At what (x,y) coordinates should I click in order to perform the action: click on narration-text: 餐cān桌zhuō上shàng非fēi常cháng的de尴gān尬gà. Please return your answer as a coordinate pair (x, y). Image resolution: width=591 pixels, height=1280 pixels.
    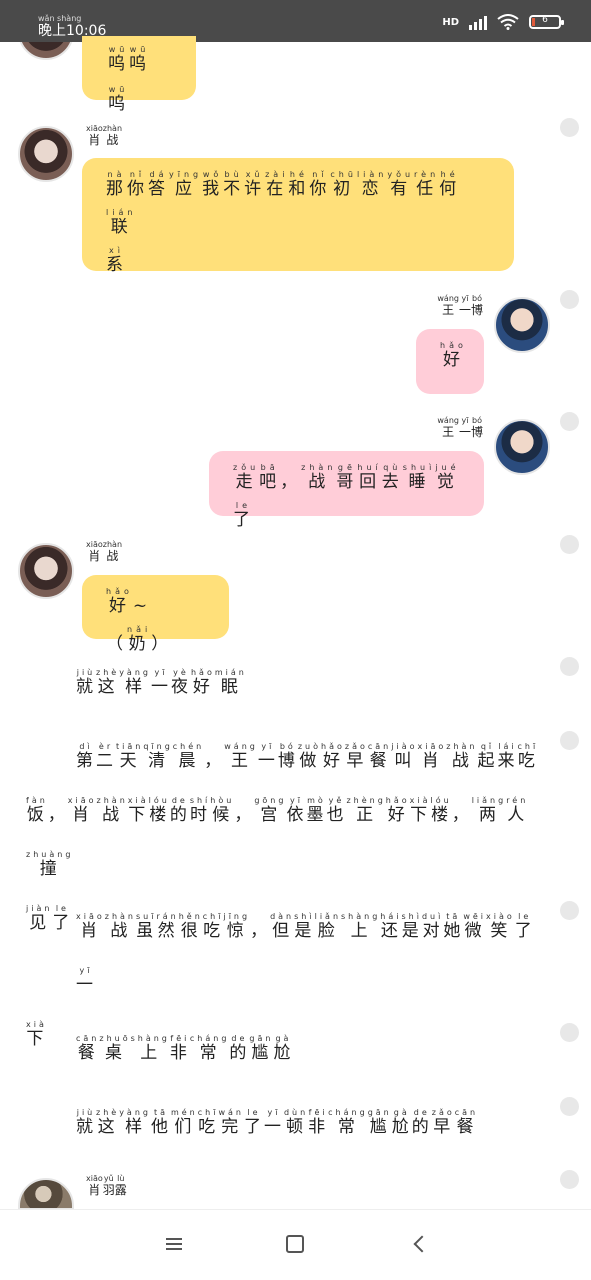
    Looking at the image, I should click on (306, 1053).